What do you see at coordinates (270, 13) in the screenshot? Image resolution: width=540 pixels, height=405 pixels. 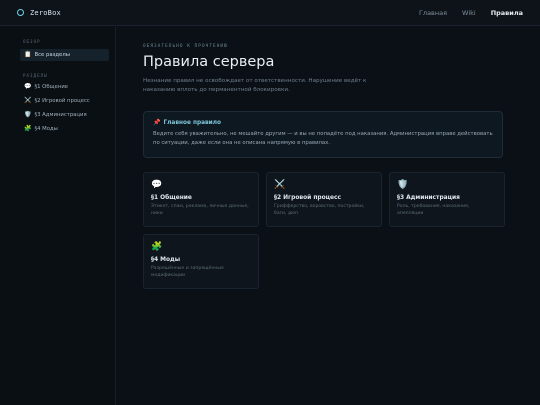 I see `top-navbar: ZeroBox Главная Wiki Правила` at bounding box center [270, 13].